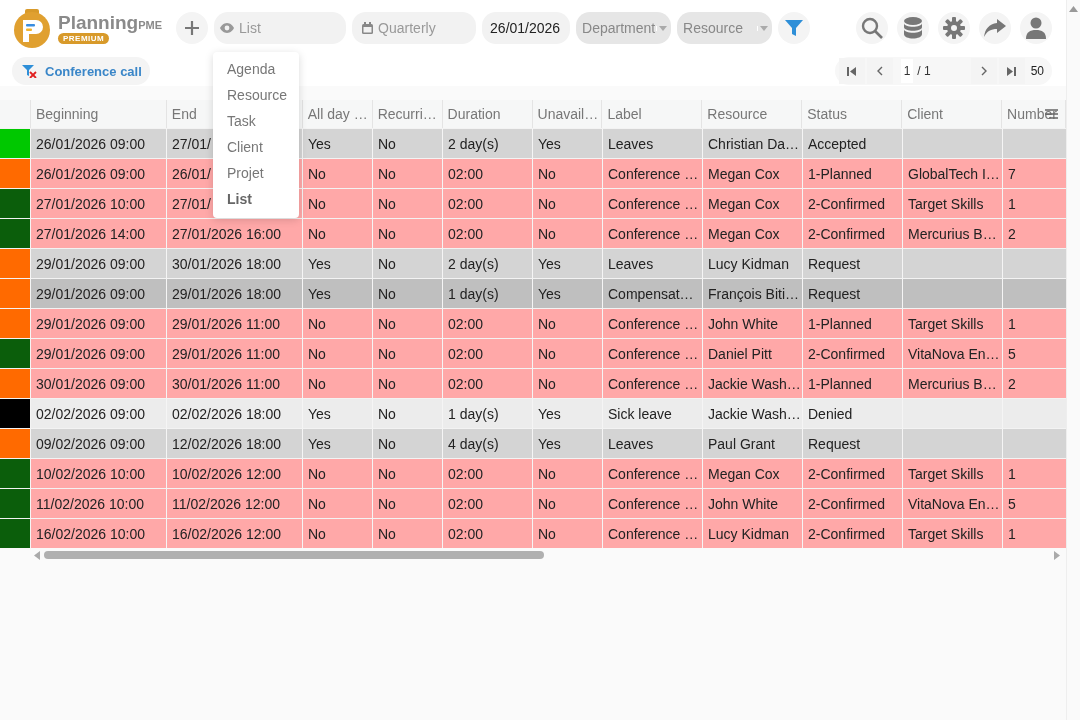 This screenshot has width=1080, height=720. What do you see at coordinates (631, 143) in the screenshot?
I see `table-cell: Leaves` at bounding box center [631, 143].